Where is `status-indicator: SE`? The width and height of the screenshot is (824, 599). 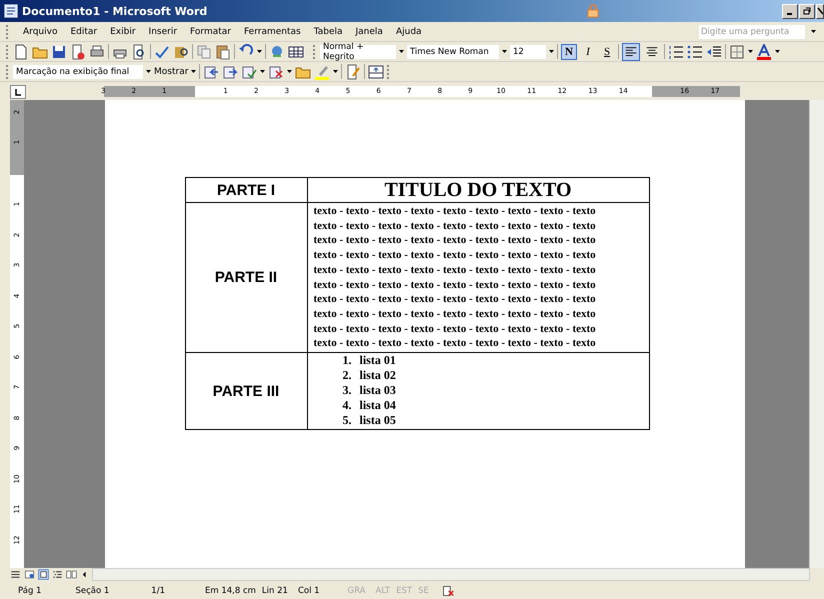
status-indicator: SE is located at coordinates (423, 591).